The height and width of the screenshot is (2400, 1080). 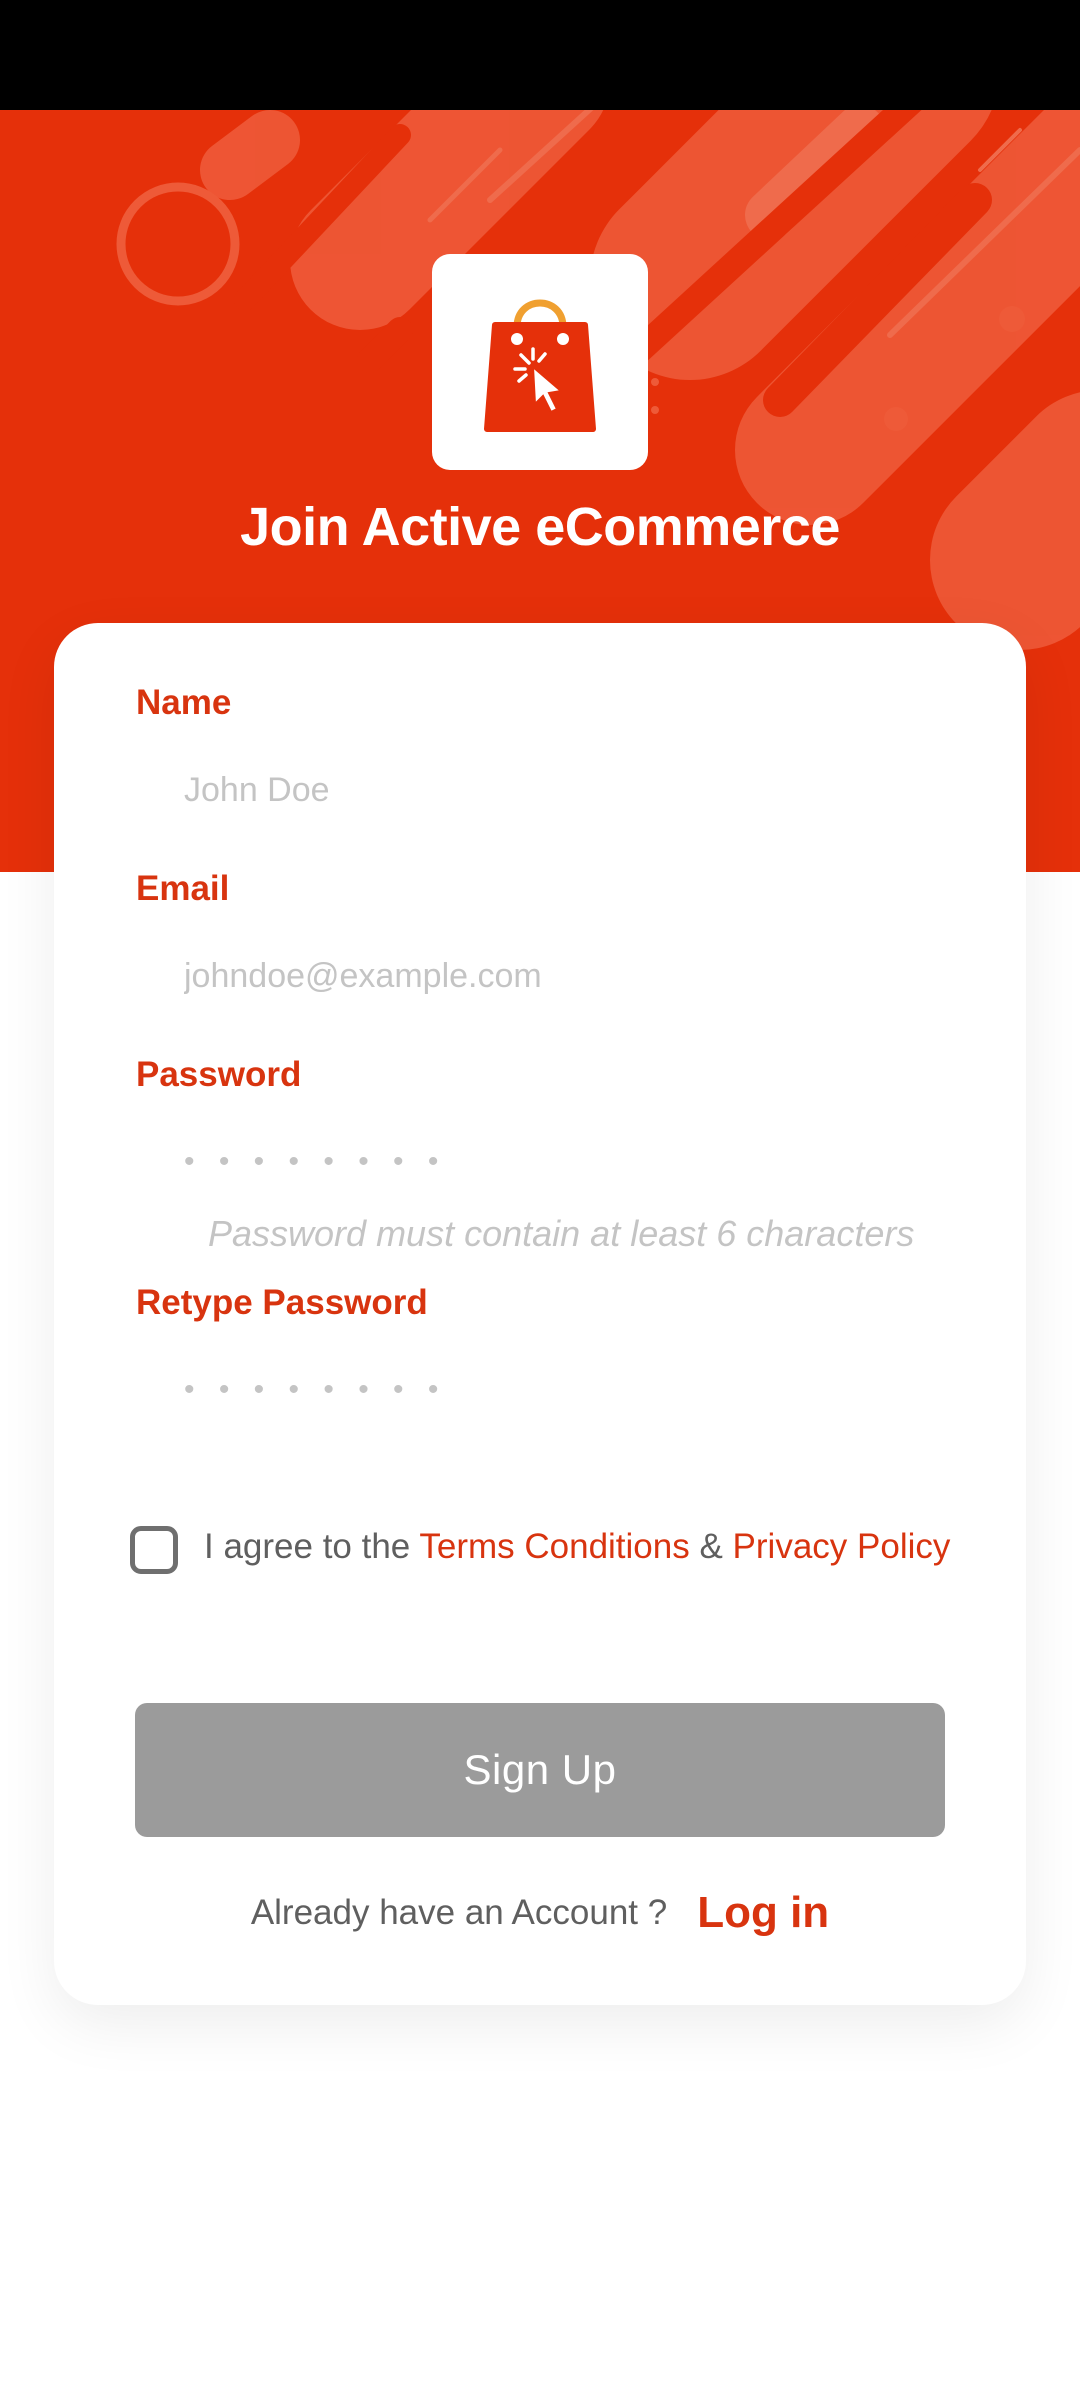 I want to click on page-title: Join Active eCommerce, so click(x=540, y=527).